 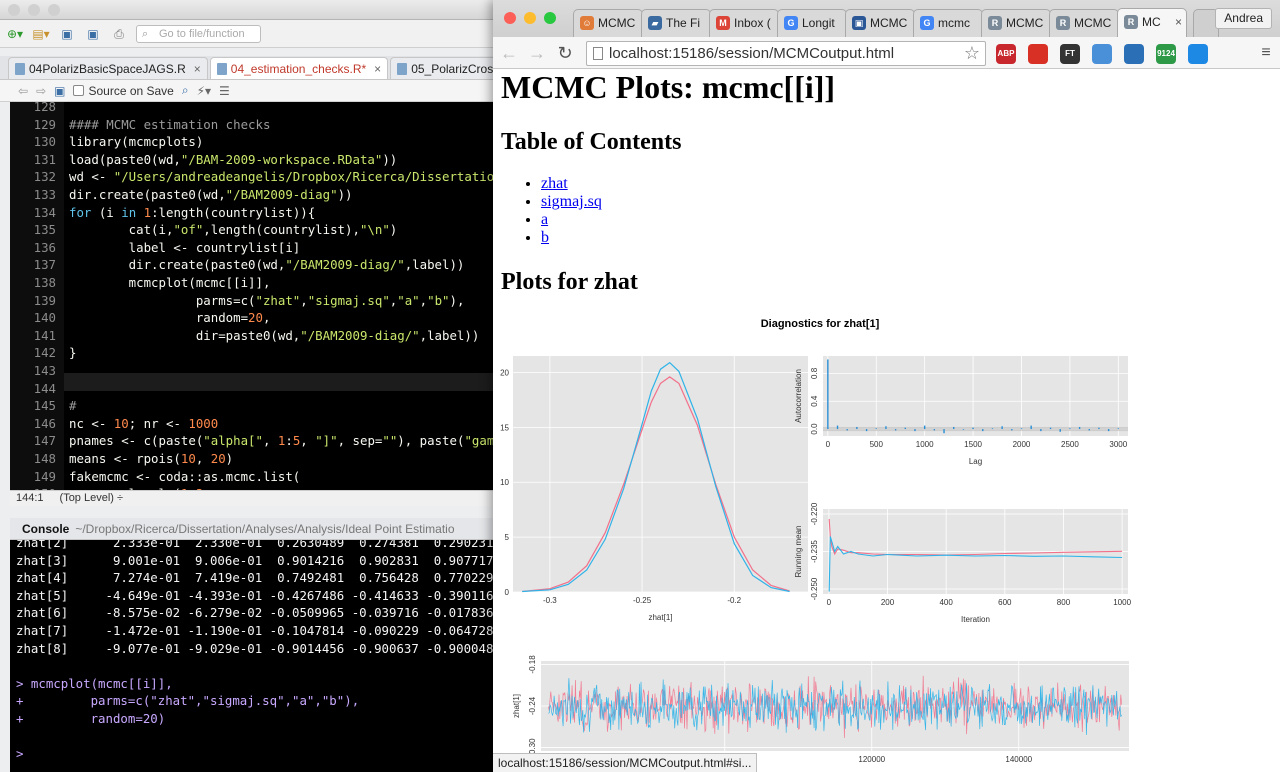 I want to click on source-on-save-checkbox: Source on Save, so click(x=123, y=91).